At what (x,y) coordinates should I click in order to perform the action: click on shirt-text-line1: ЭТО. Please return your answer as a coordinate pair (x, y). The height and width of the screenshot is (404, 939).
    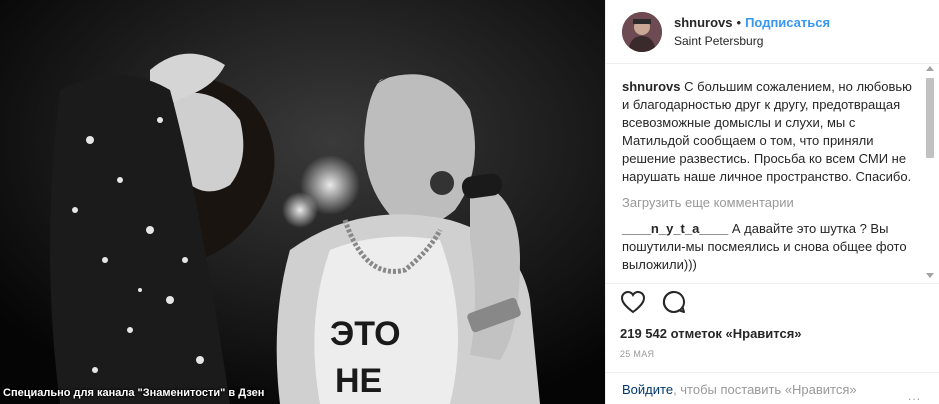
    Looking at the image, I should click on (365, 334).